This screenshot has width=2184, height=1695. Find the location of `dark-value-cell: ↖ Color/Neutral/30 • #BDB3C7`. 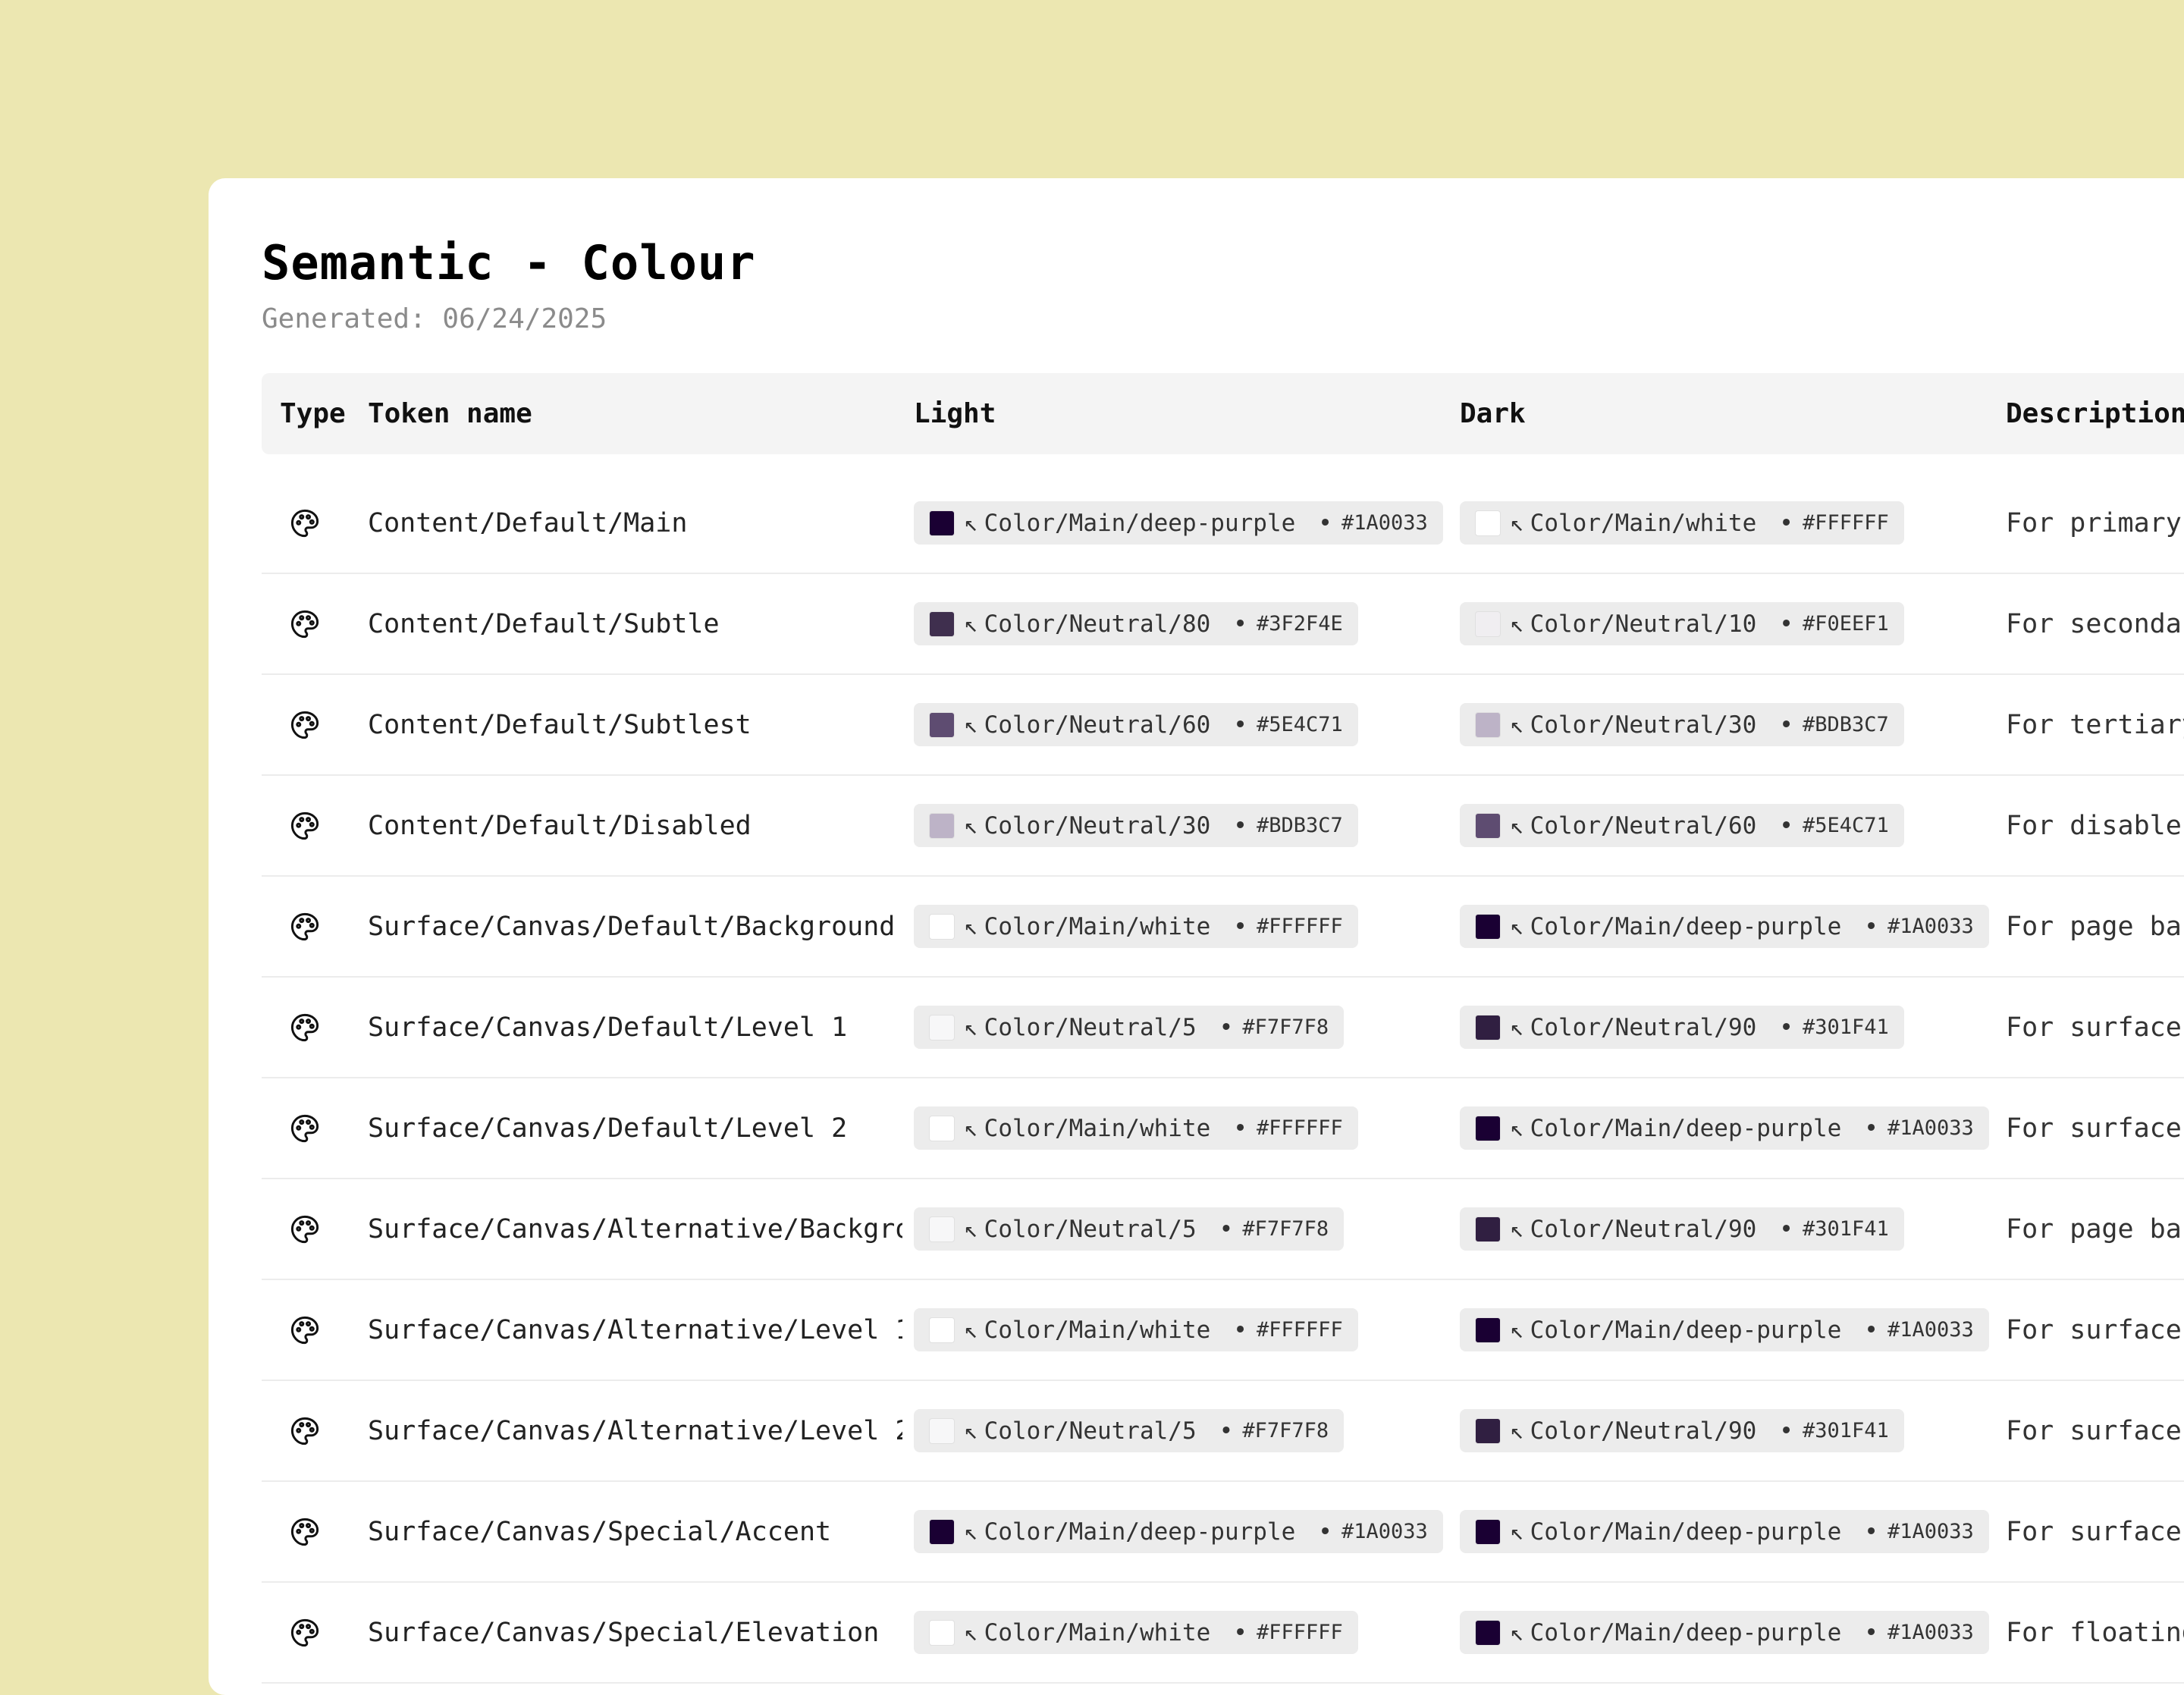

dark-value-cell: ↖ Color/Neutral/30 • #BDB3C7 is located at coordinates (1682, 725).